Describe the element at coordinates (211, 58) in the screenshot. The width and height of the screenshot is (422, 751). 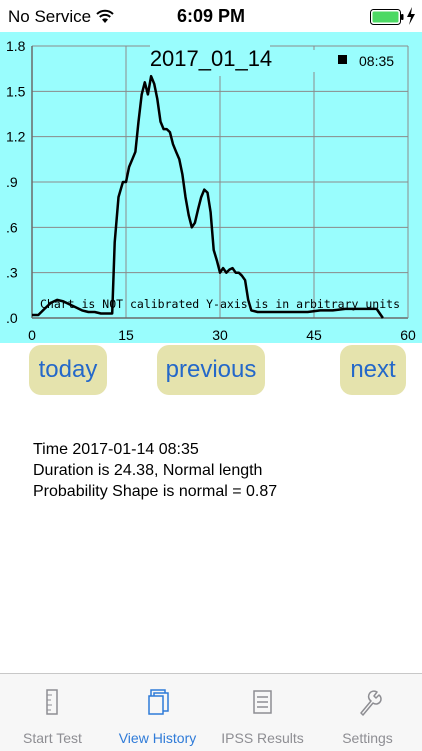
I see `chart-title: 2017_01_14` at that location.